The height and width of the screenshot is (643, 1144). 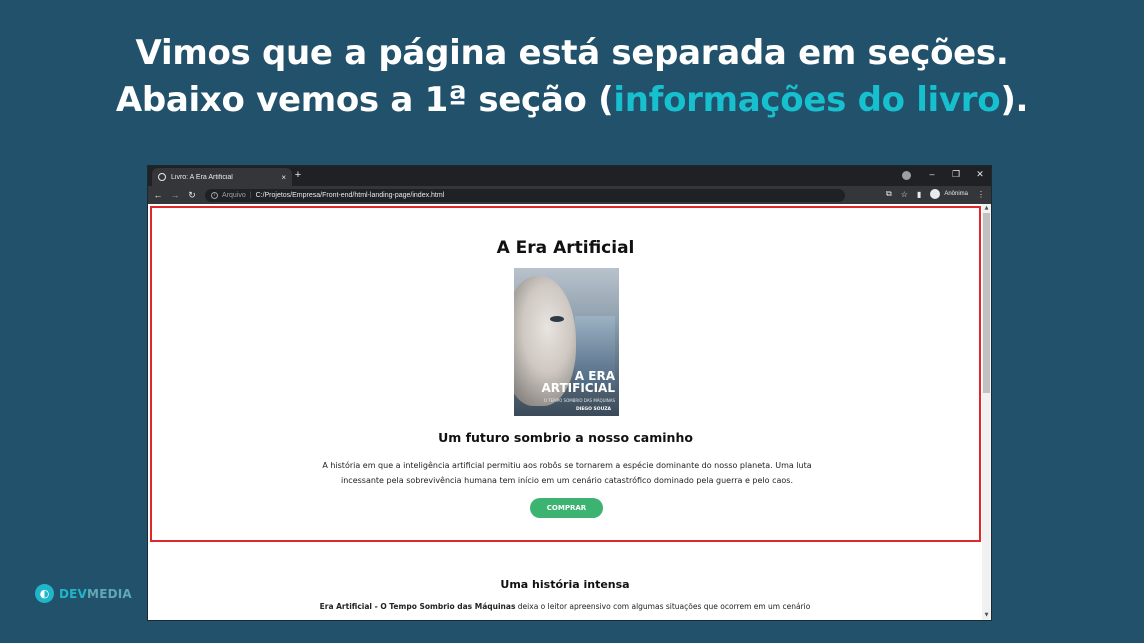 What do you see at coordinates (565, 248) in the screenshot?
I see `book-title: A Era Artificial` at bounding box center [565, 248].